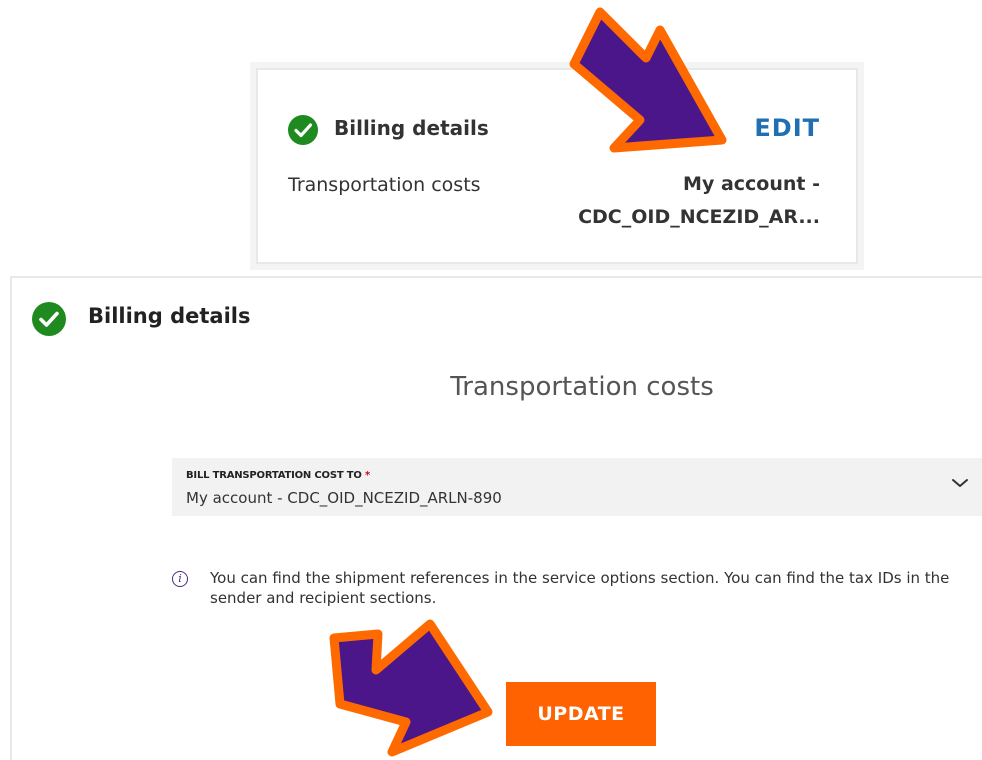 The height and width of the screenshot is (760, 982). Describe the element at coordinates (180, 579) in the screenshot. I see `info-icon: i` at that location.